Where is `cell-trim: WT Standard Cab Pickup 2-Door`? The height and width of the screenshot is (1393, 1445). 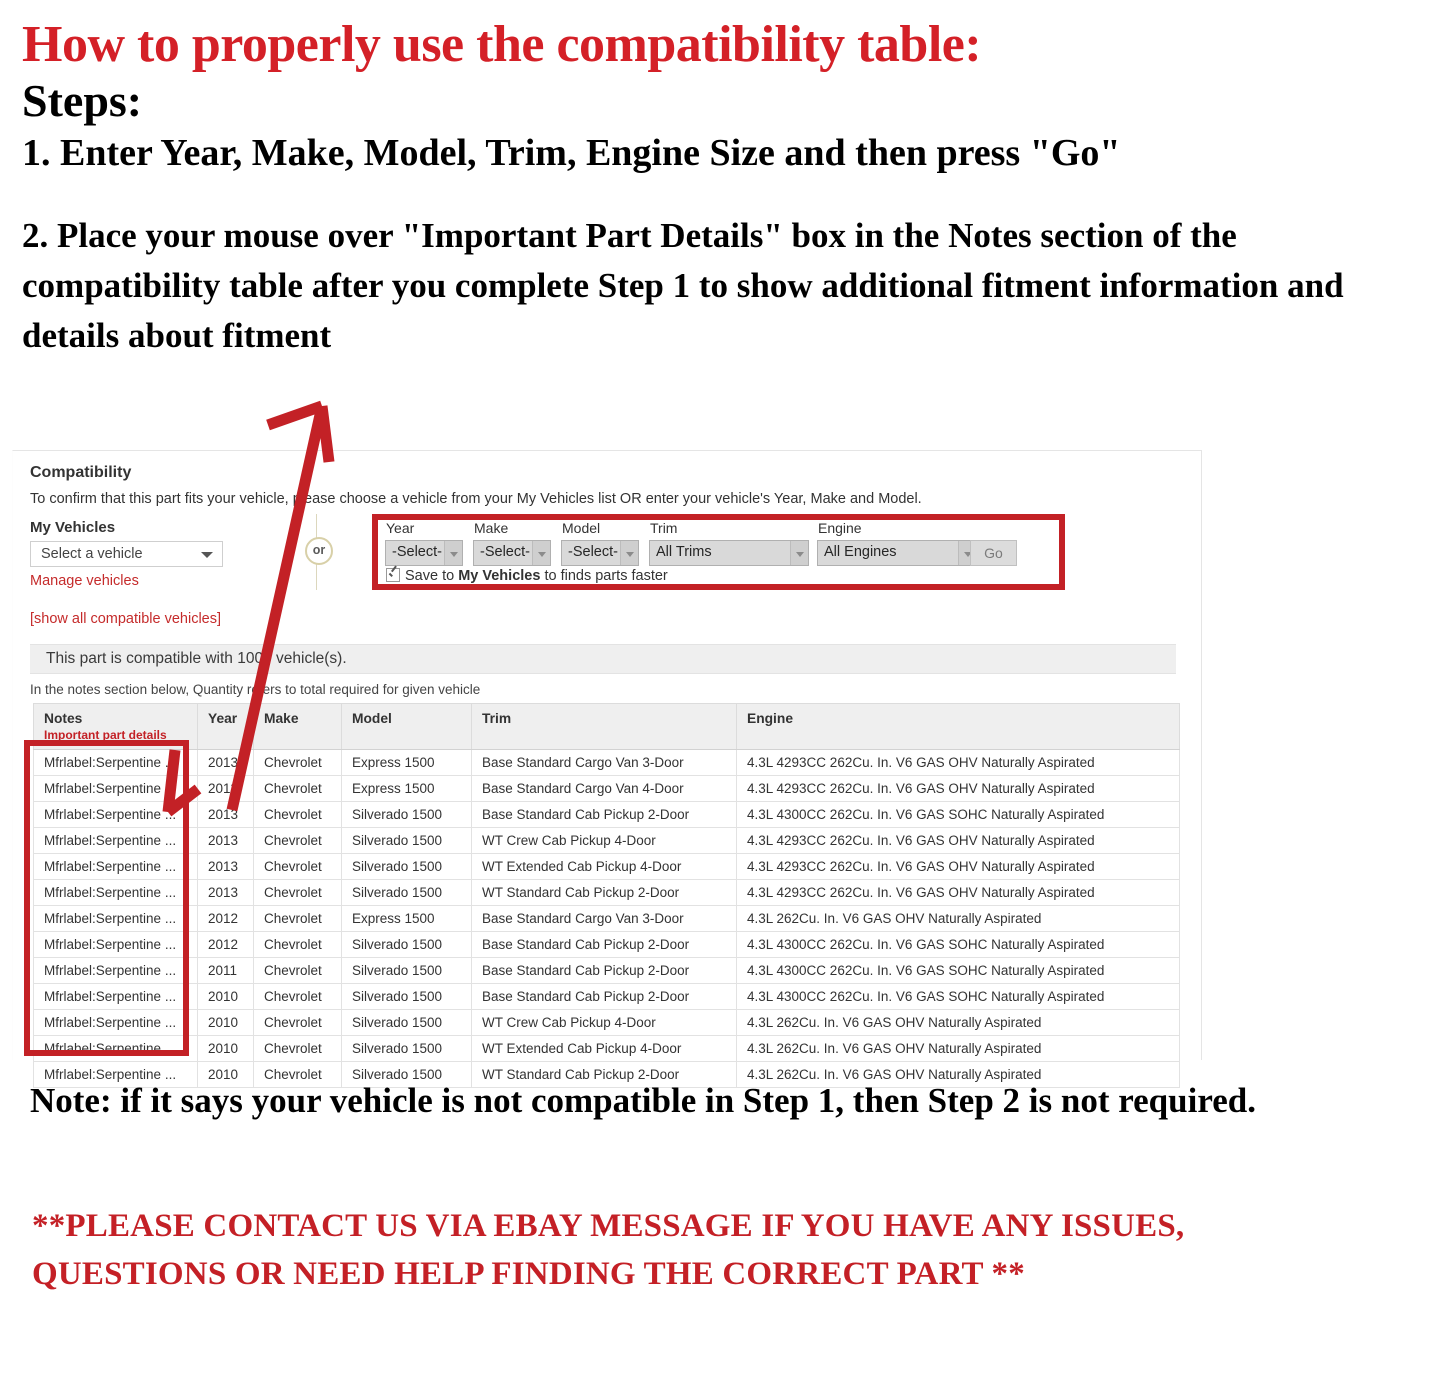 cell-trim: WT Standard Cab Pickup 2-Door is located at coordinates (604, 892).